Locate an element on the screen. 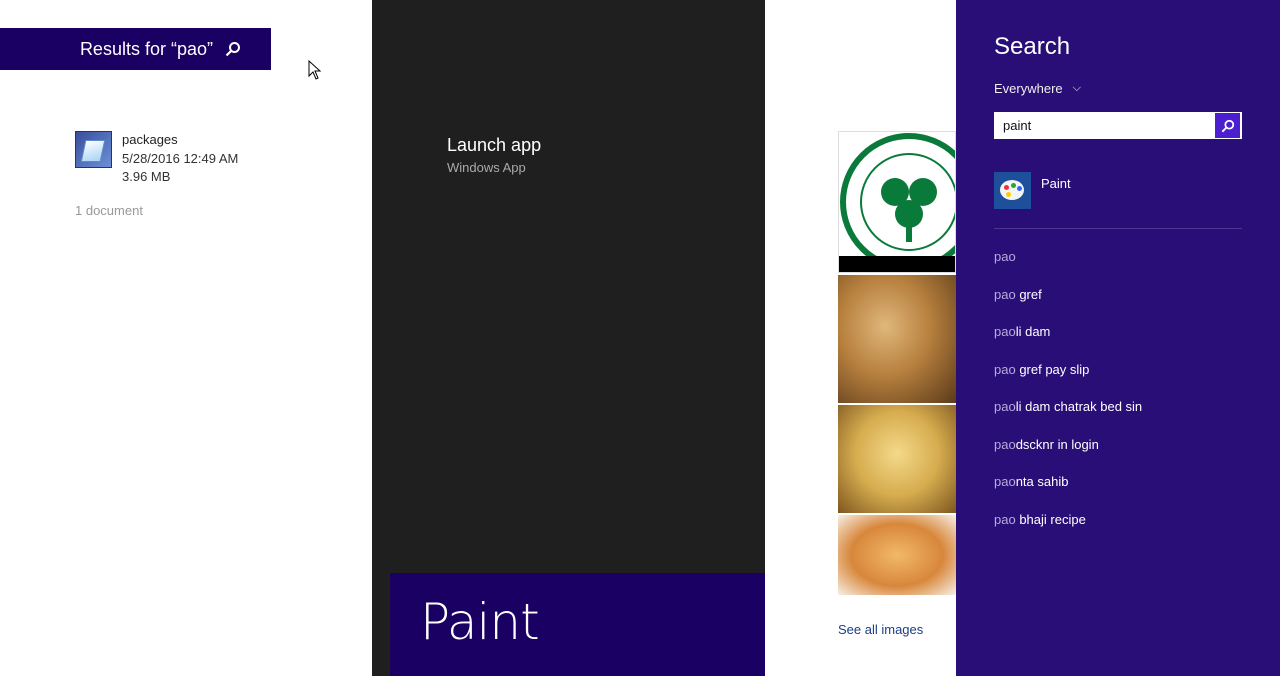 The height and width of the screenshot is (676, 1280). image-result-cheese-bread is located at coordinates (897, 459).